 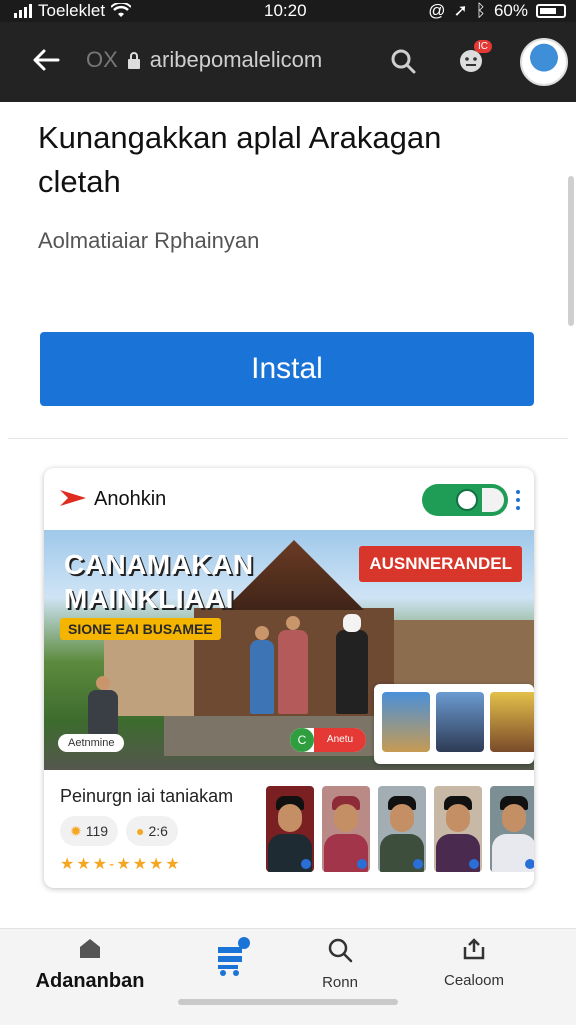 What do you see at coordinates (140, 831) in the screenshot?
I see `emoji-icon: ●` at bounding box center [140, 831].